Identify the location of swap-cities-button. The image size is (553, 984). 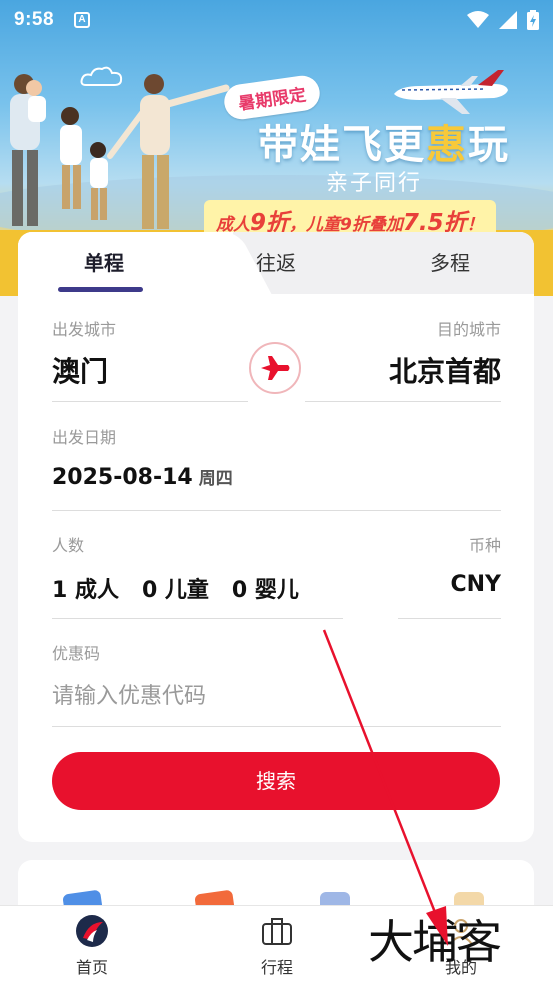
(275, 368).